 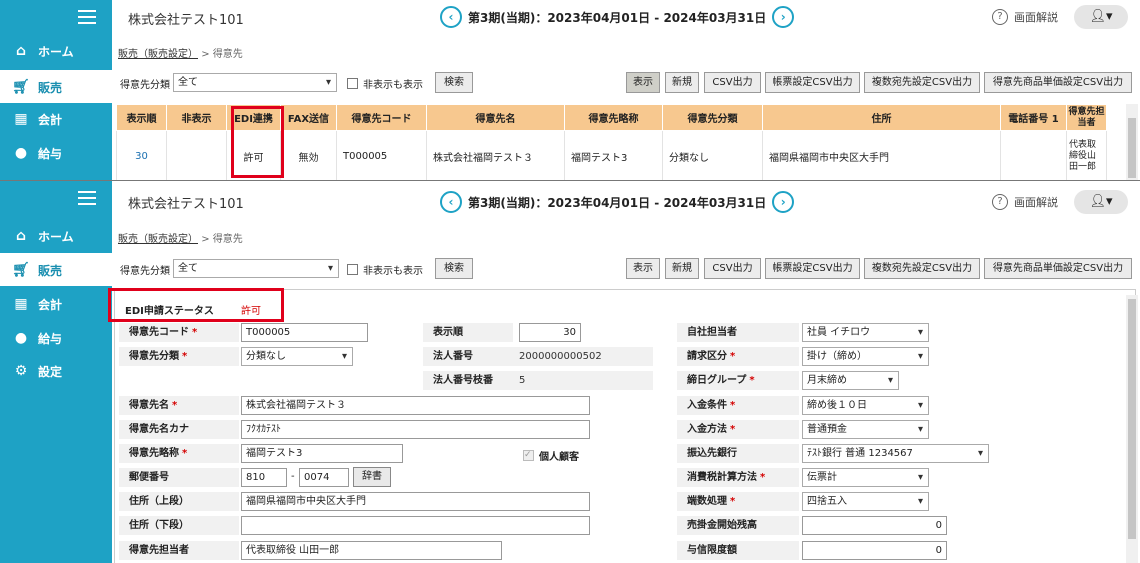 I want to click on label-ar-opening-balance: 売掛金開始残高, so click(x=738, y=525).